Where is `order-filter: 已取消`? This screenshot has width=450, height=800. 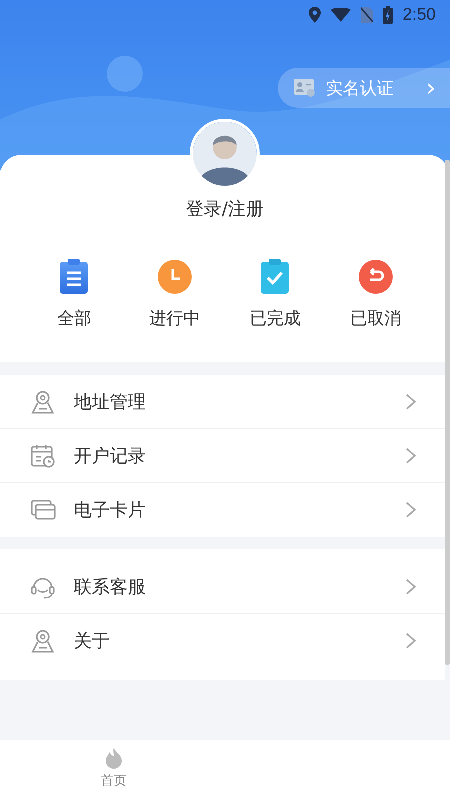
order-filter: 已取消 is located at coordinates (376, 293).